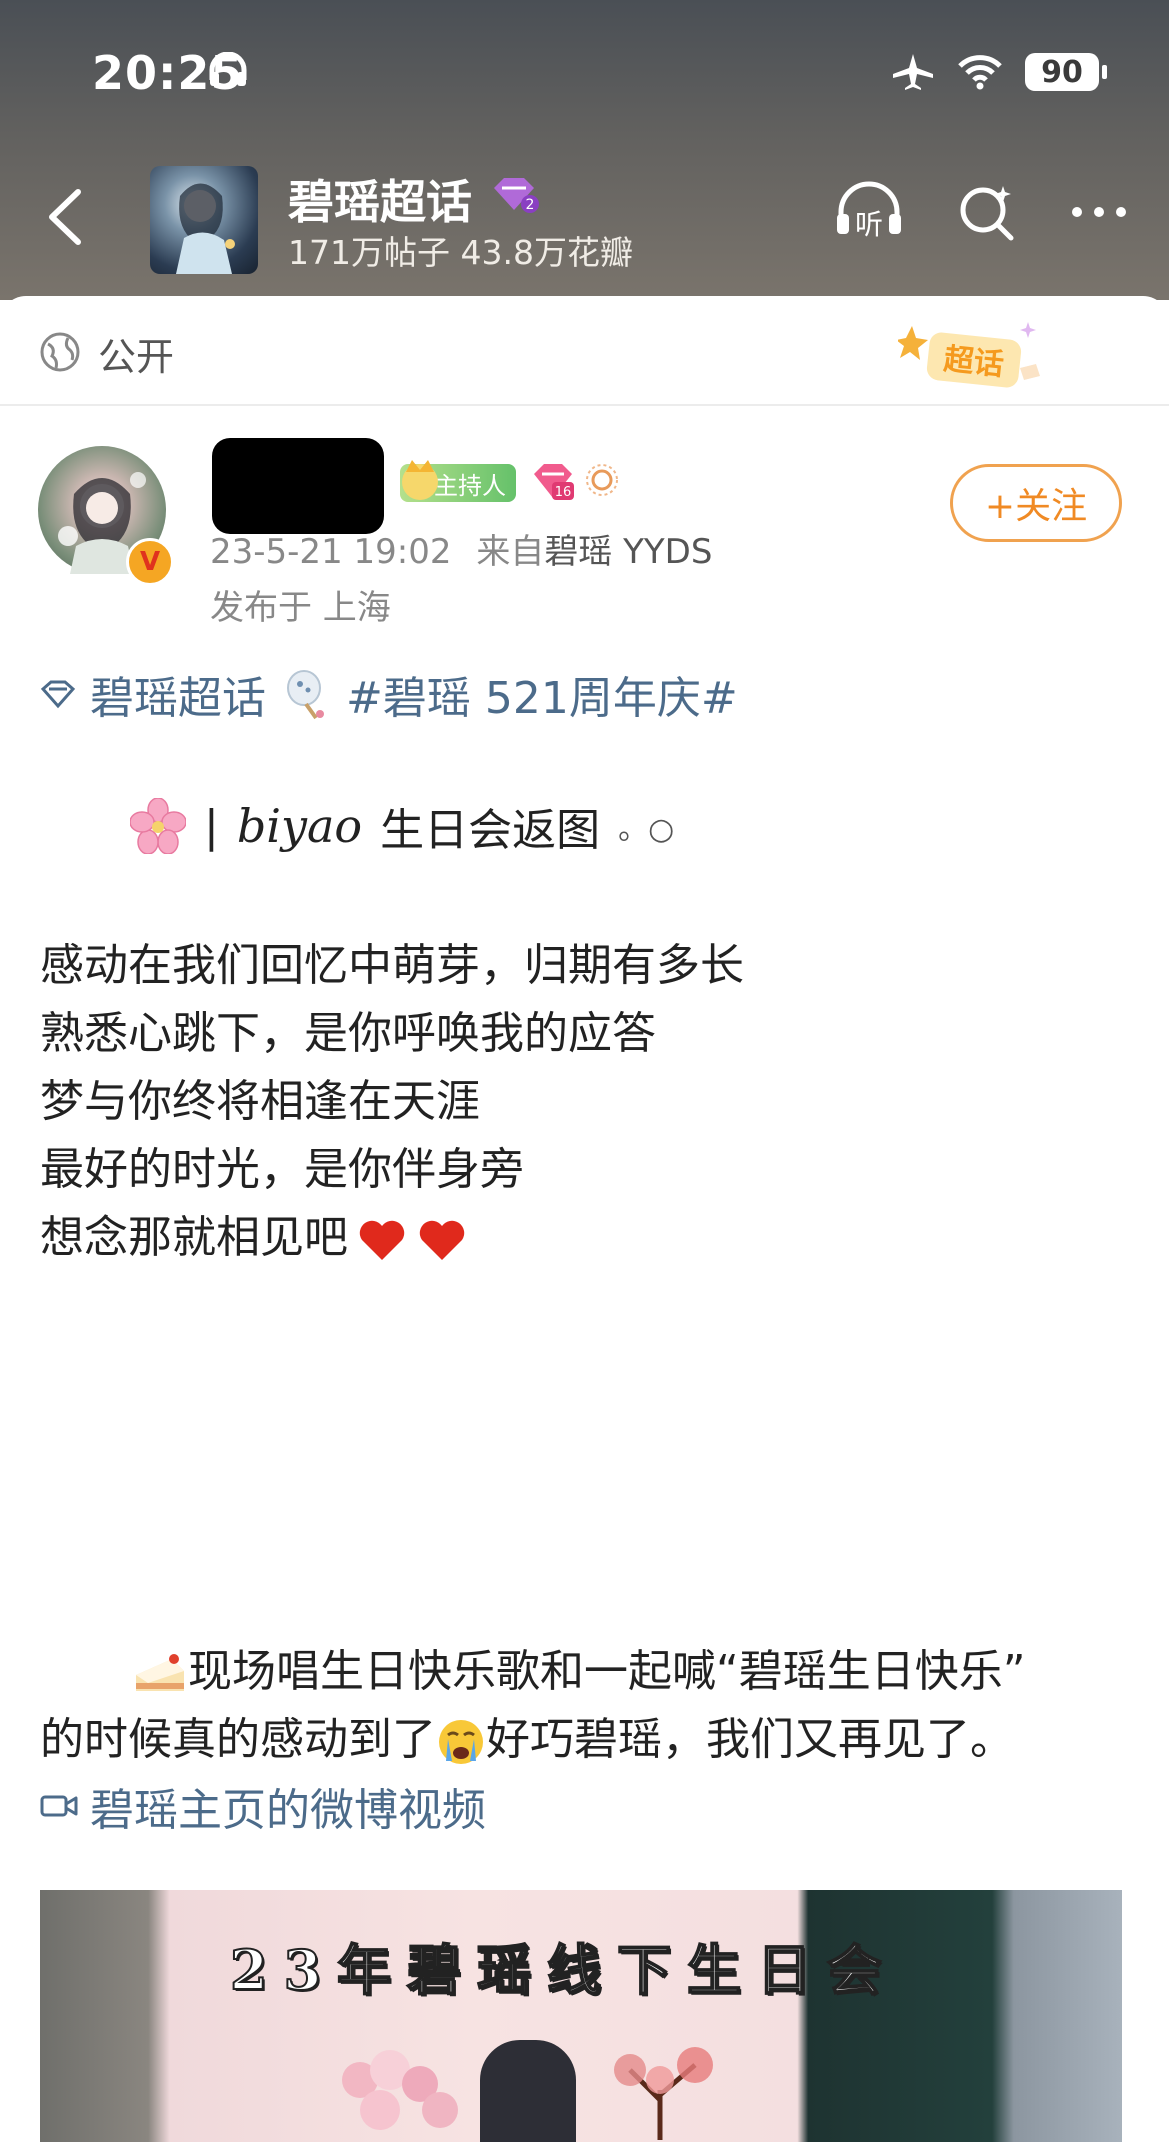 The height and width of the screenshot is (2142, 1169). What do you see at coordinates (1066, 72) in the screenshot?
I see `battery-icon: 90` at bounding box center [1066, 72].